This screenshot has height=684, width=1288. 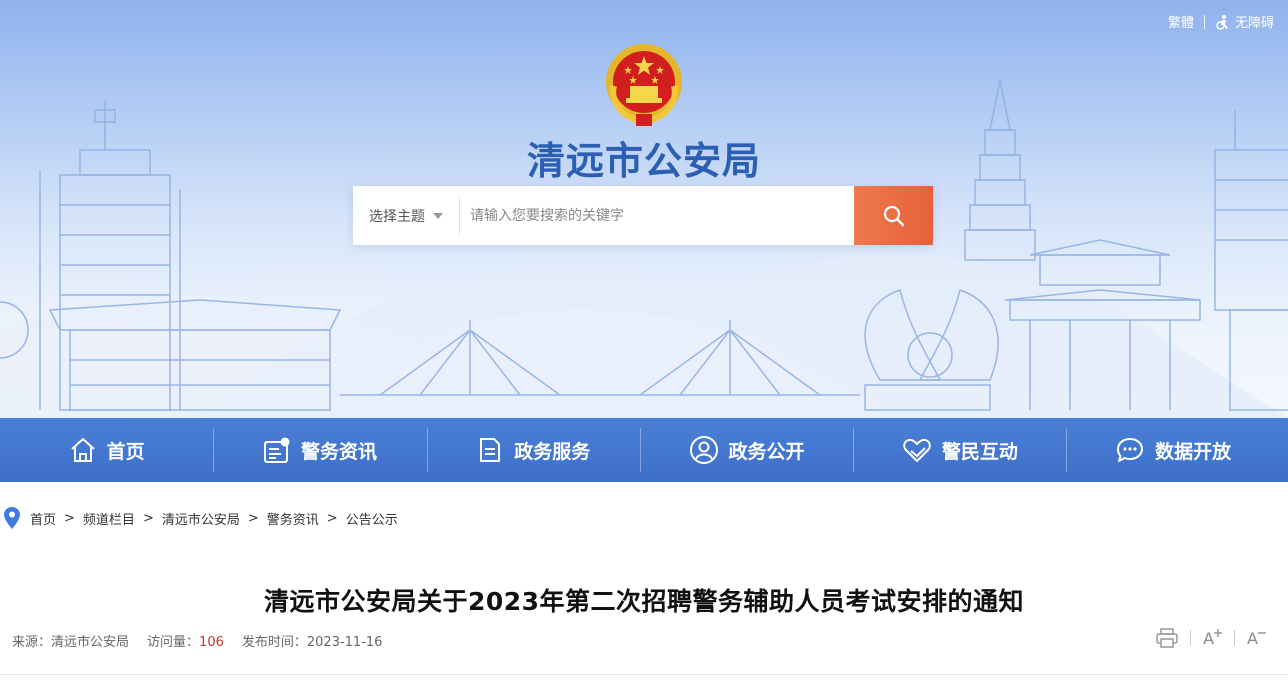 I want to click on nav-item-police-news: 警务资讯, so click(x=319, y=450).